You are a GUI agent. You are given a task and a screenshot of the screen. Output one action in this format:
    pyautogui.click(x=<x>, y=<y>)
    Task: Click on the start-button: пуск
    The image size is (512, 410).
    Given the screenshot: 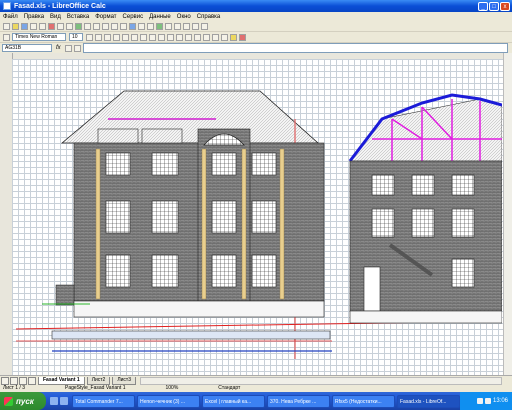 What is the action you would take?
    pyautogui.click(x=23, y=401)
    